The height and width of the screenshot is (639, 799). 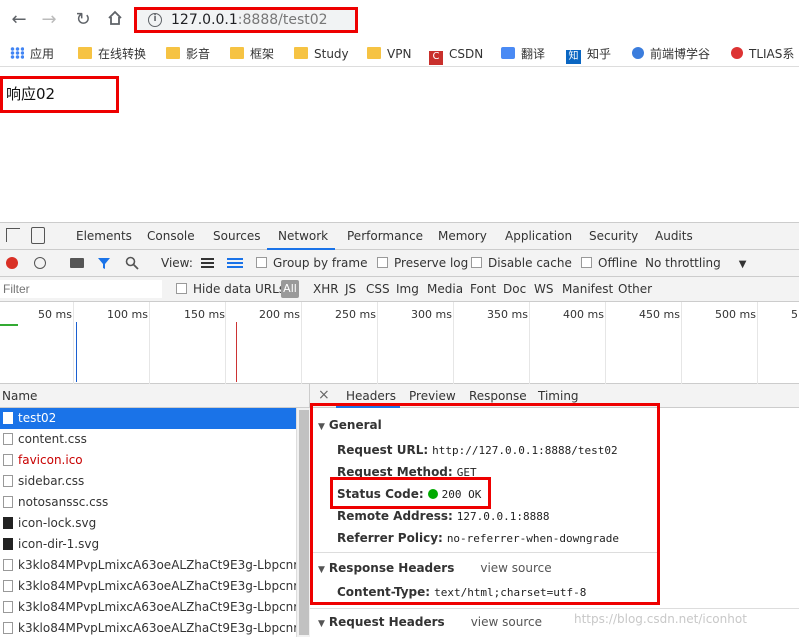 What do you see at coordinates (177, 263) in the screenshot?
I see `view-label: View:` at bounding box center [177, 263].